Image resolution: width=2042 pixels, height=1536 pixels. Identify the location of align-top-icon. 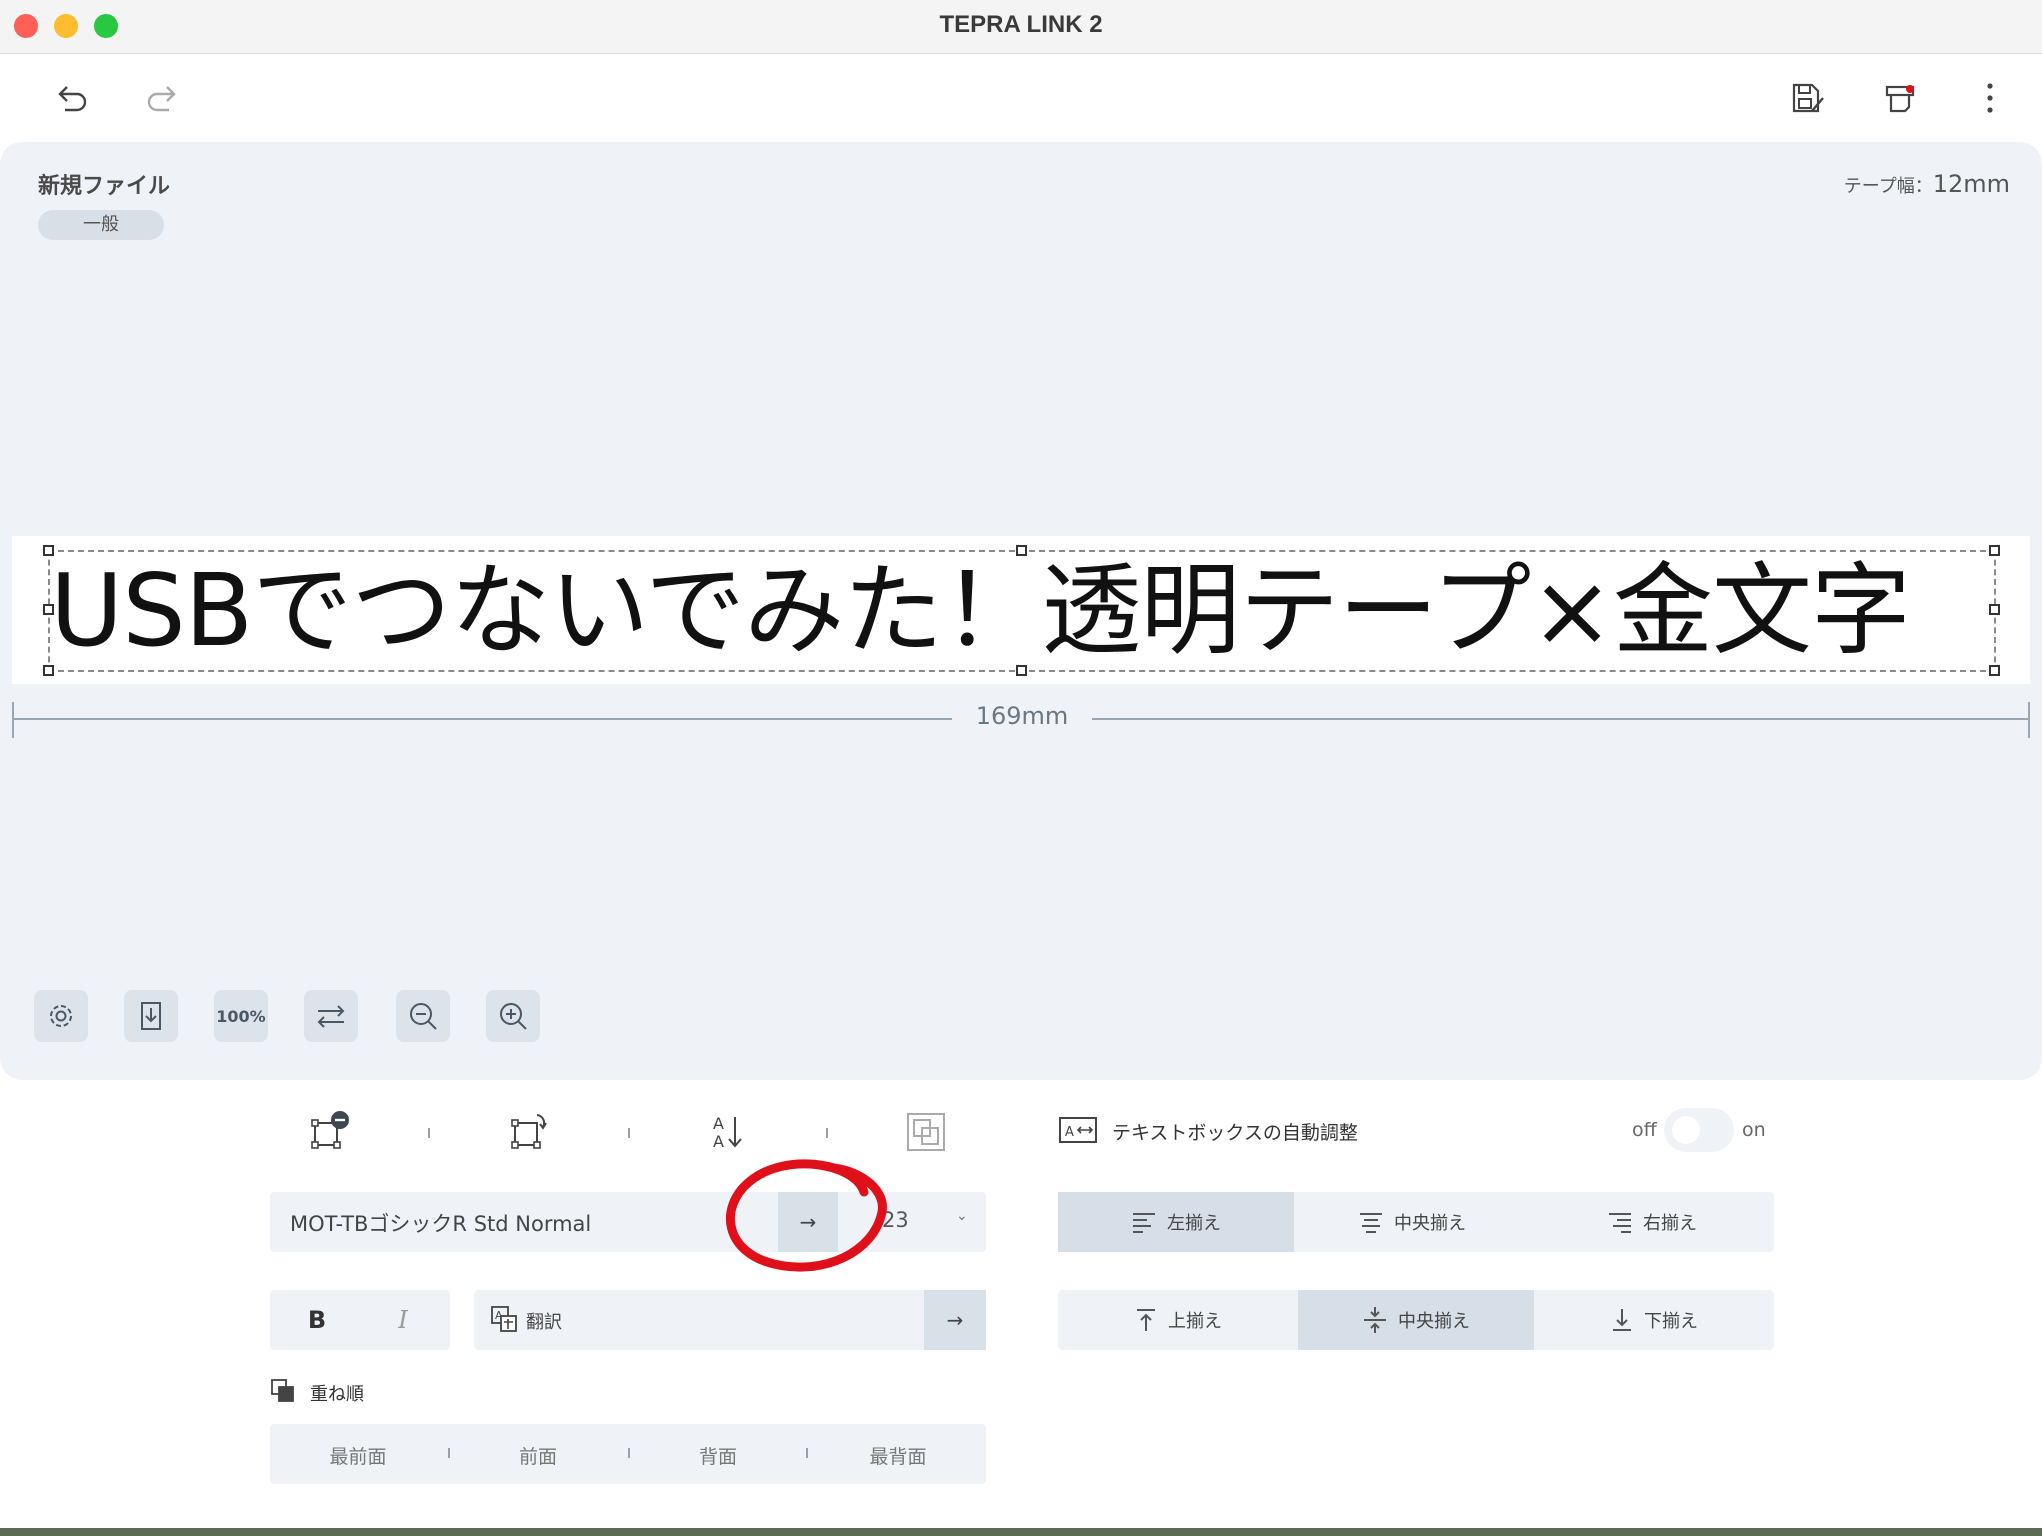
(1146, 1320).